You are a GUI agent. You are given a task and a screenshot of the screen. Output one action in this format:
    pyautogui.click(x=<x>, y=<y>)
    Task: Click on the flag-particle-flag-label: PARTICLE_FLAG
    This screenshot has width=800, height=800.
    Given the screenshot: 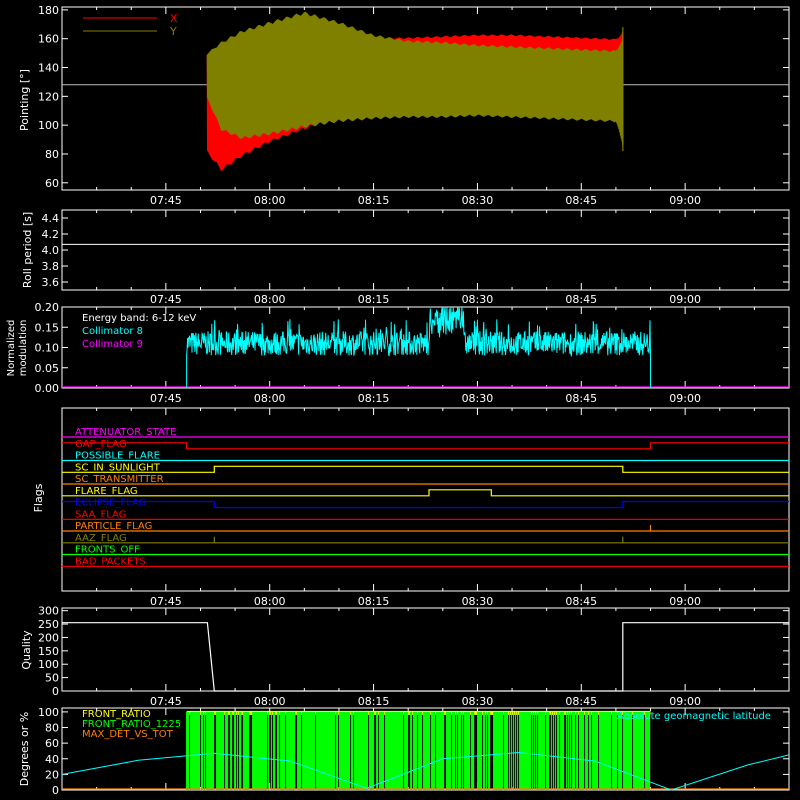 What is the action you would take?
    pyautogui.click(x=113, y=526)
    